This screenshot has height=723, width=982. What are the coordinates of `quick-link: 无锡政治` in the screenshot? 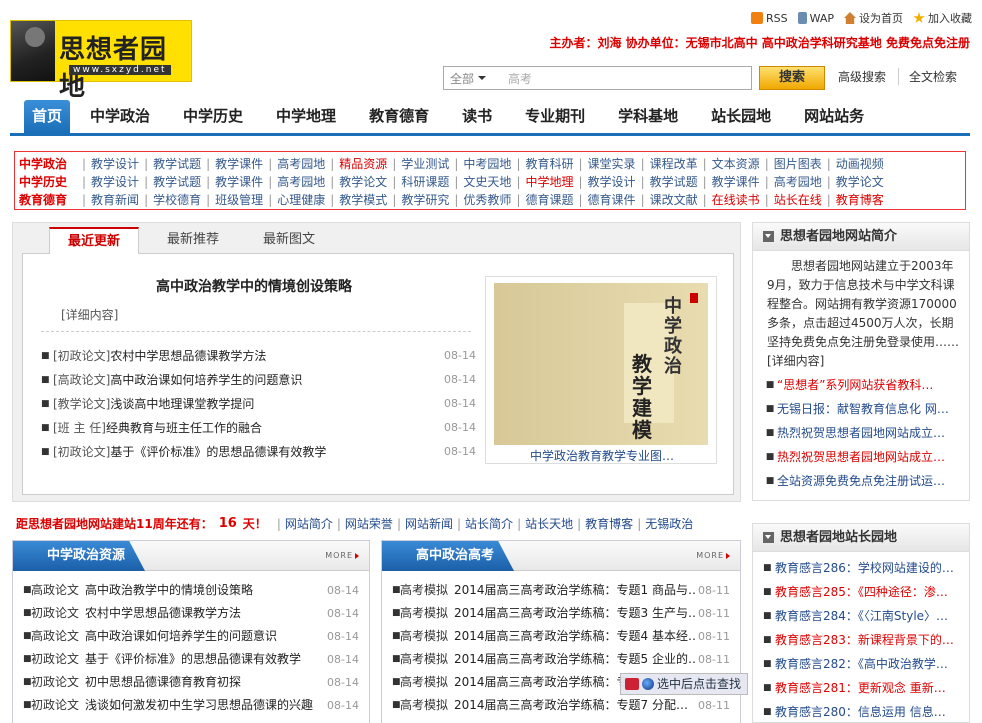 It's located at (669, 524).